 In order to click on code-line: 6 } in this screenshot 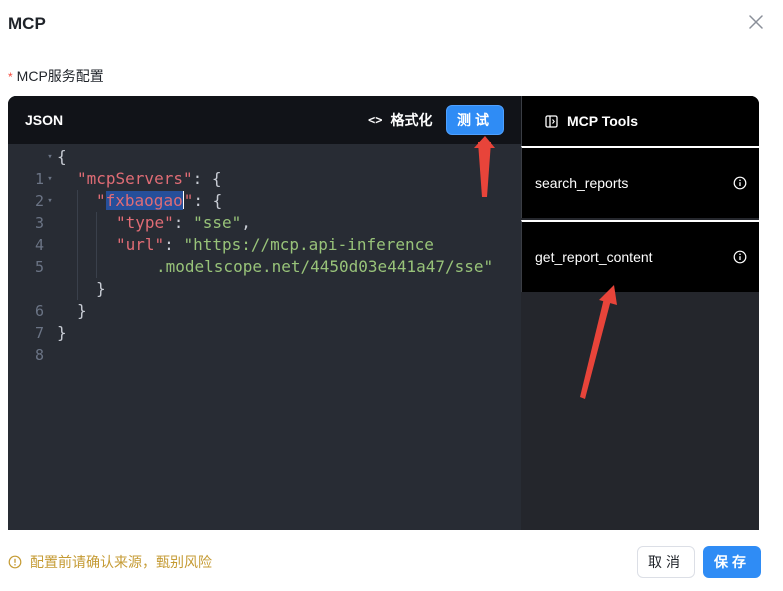, I will do `click(264, 299)`.